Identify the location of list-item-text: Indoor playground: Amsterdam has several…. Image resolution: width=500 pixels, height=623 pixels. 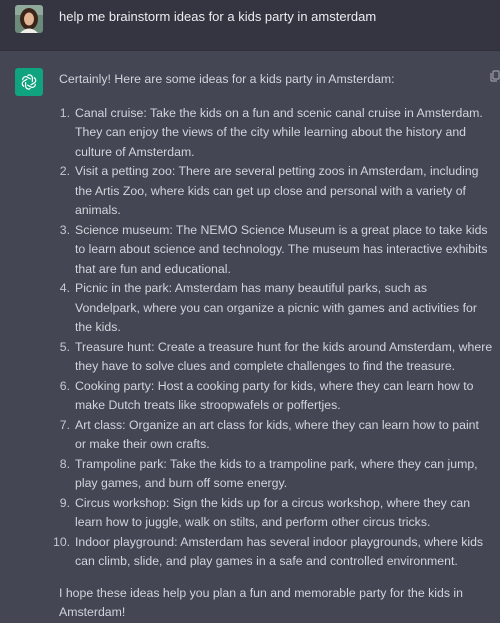
(279, 551).